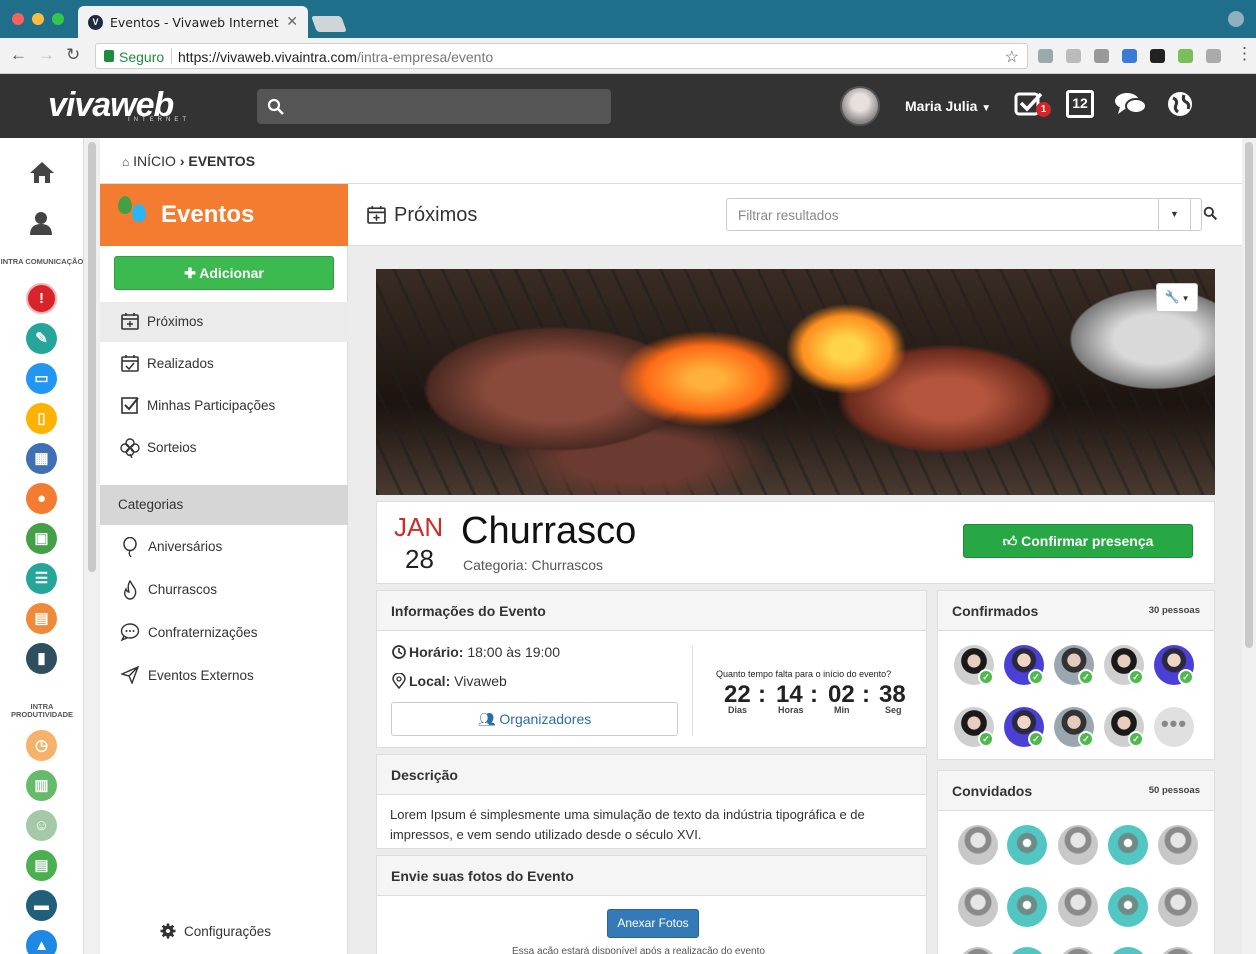 This screenshot has width=1256, height=954. Describe the element at coordinates (419, 559) in the screenshot. I see `event-day: 28` at that location.